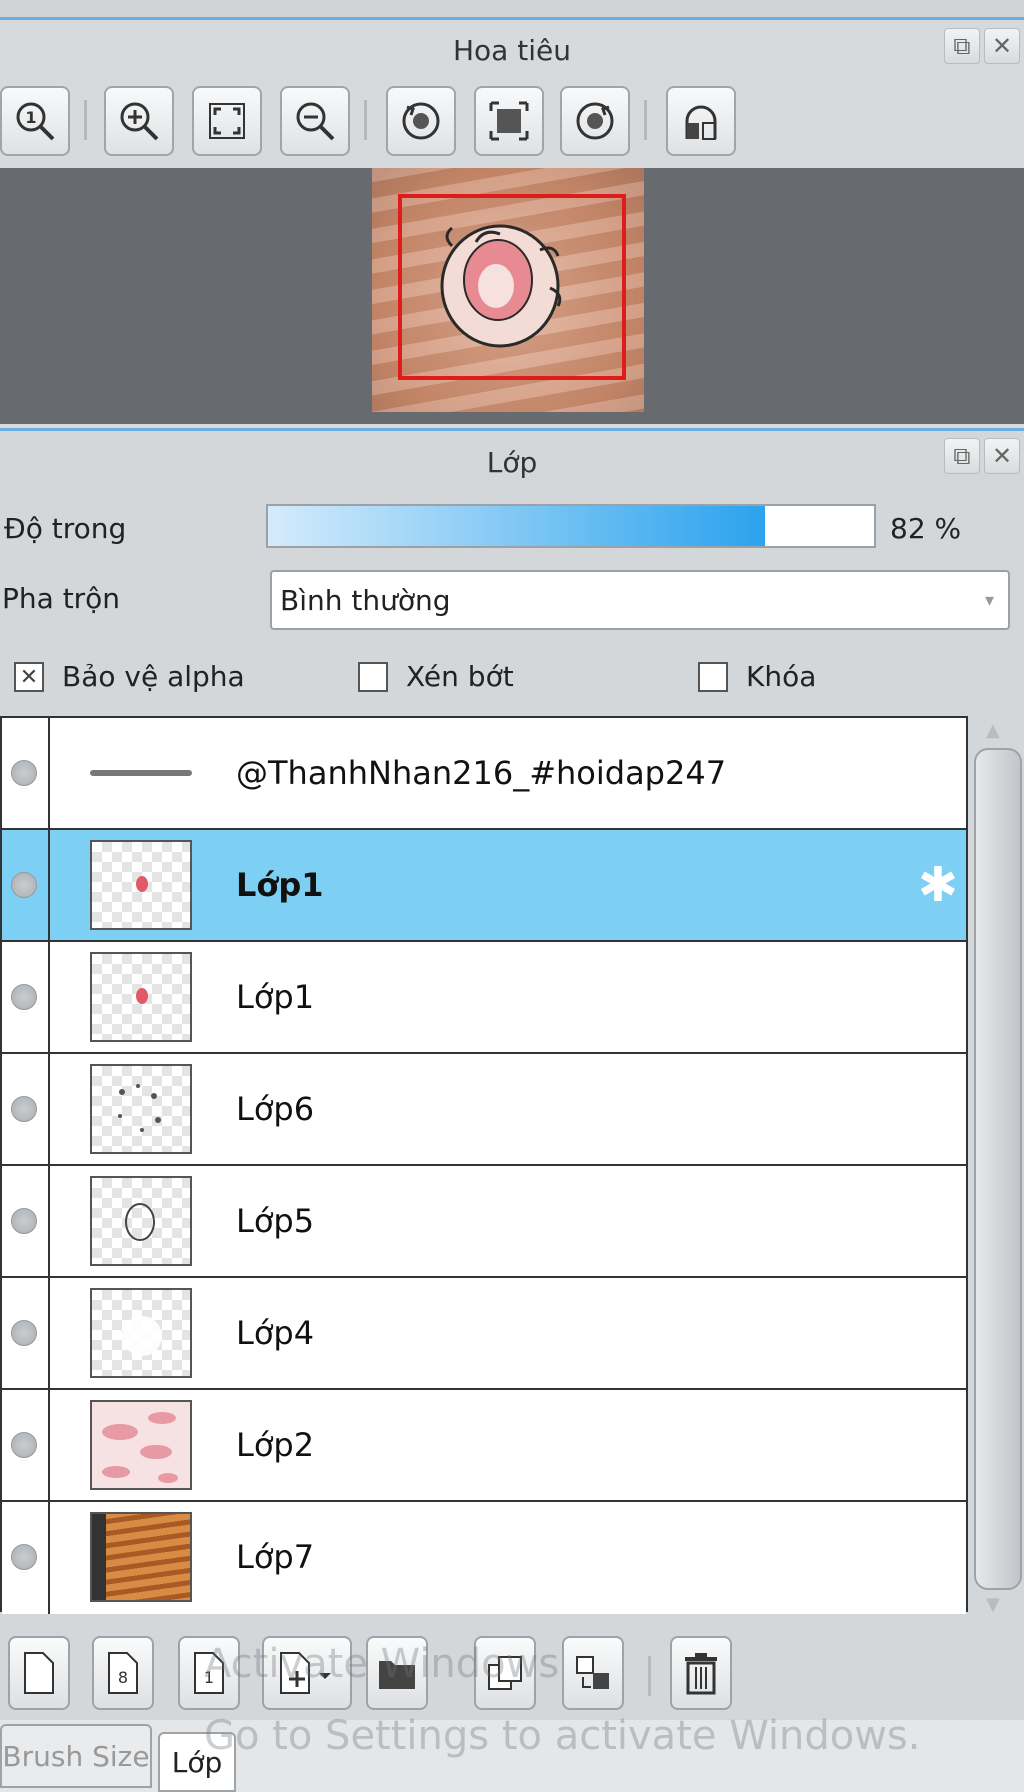  What do you see at coordinates (227, 121) in the screenshot?
I see `fit-screen-icon` at bounding box center [227, 121].